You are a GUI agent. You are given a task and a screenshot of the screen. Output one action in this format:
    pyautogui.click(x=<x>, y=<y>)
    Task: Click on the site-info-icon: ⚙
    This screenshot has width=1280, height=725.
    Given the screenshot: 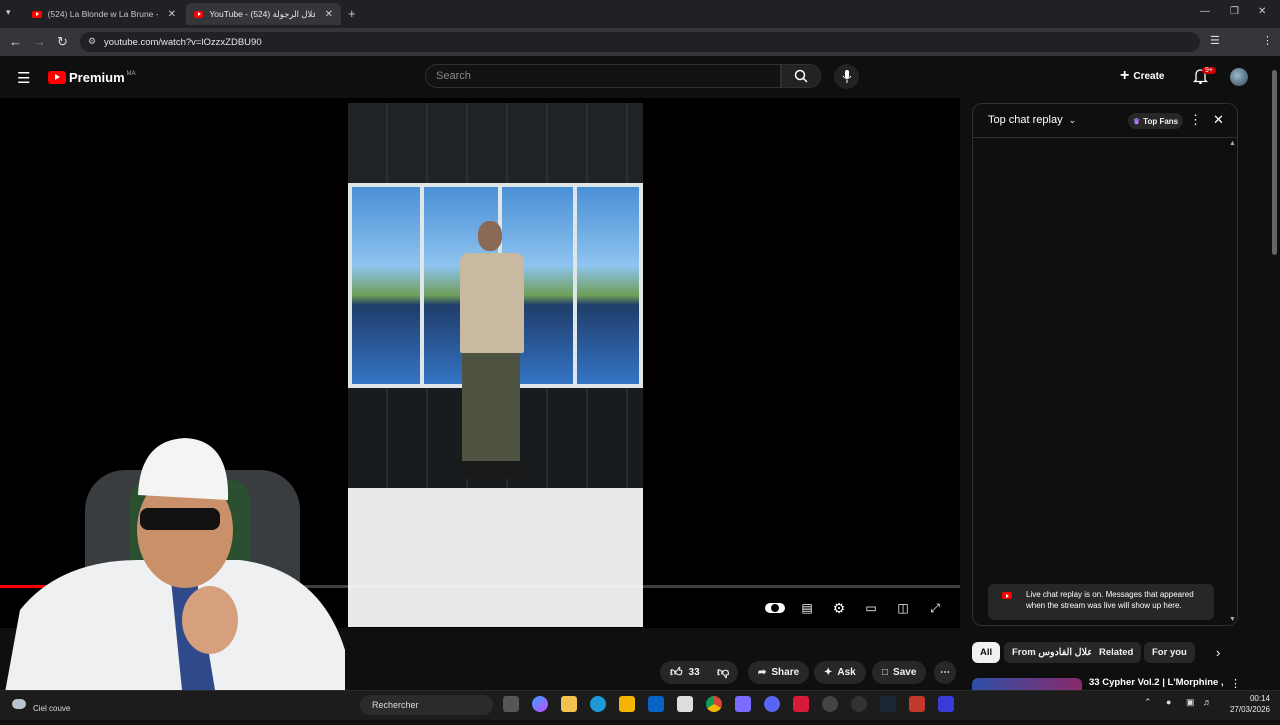 What is the action you would take?
    pyautogui.click(x=92, y=41)
    